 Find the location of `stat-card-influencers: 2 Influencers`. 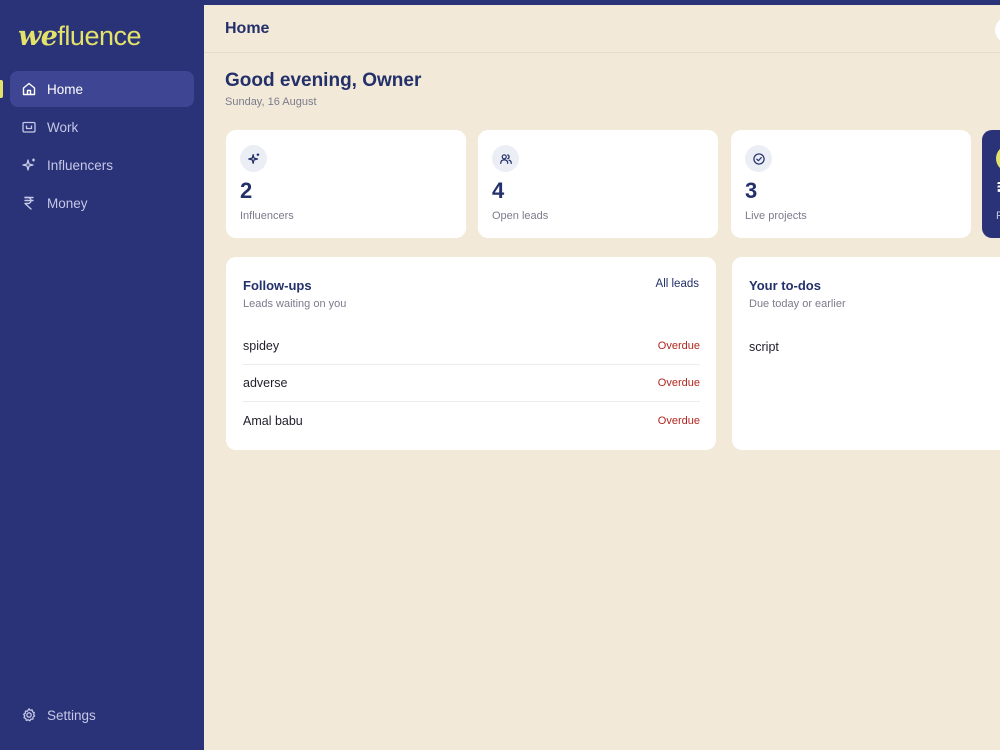

stat-card-influencers: 2 Influencers is located at coordinates (346, 184).